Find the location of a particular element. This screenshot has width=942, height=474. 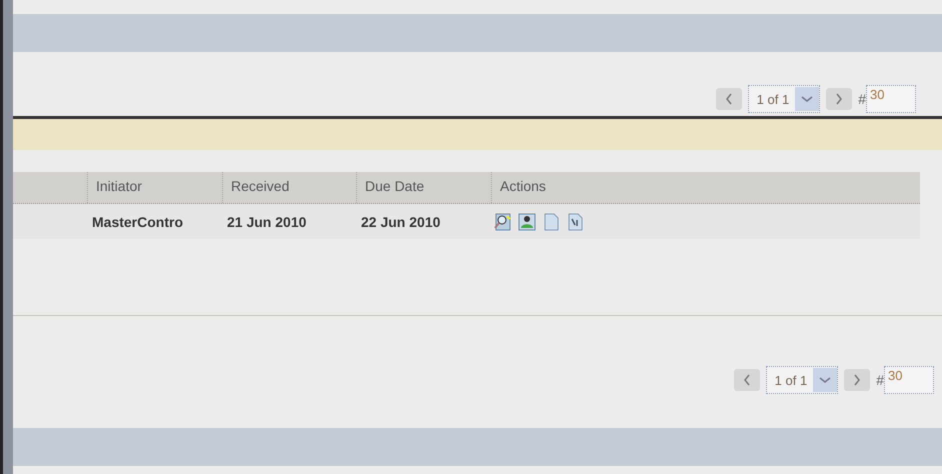

column-header: Actions is located at coordinates (705, 187).